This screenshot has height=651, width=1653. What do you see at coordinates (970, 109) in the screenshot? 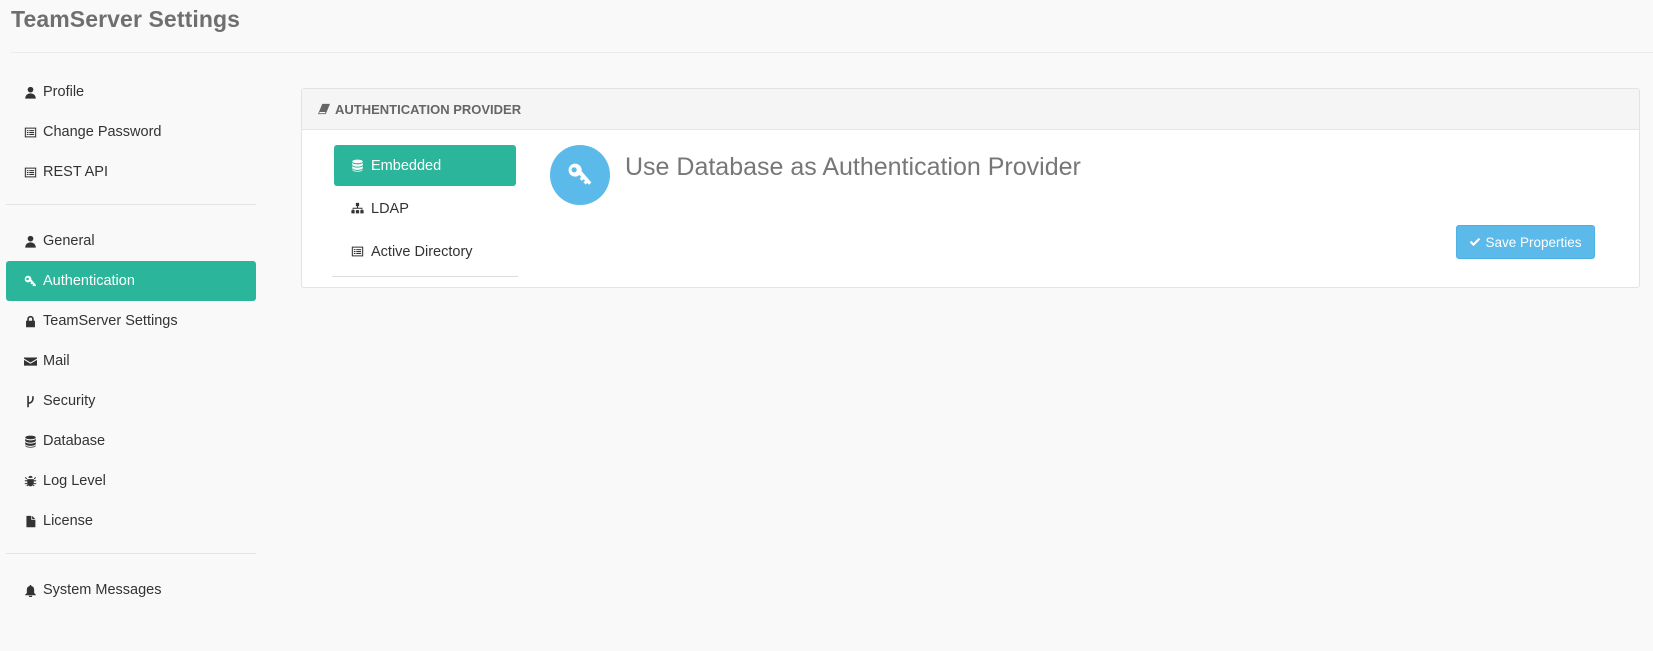
I see `panel-header: AUTHENTICATION PROVIDER` at bounding box center [970, 109].